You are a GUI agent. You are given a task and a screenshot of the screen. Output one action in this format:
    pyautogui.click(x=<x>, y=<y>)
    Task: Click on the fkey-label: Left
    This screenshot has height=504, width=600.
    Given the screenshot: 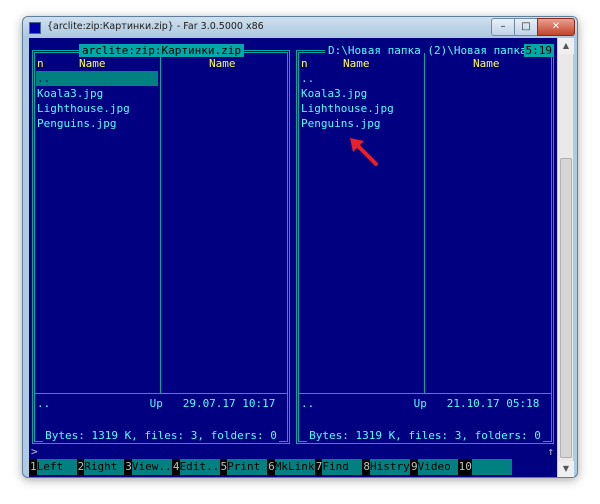 What is the action you would take?
    pyautogui.click(x=56, y=467)
    